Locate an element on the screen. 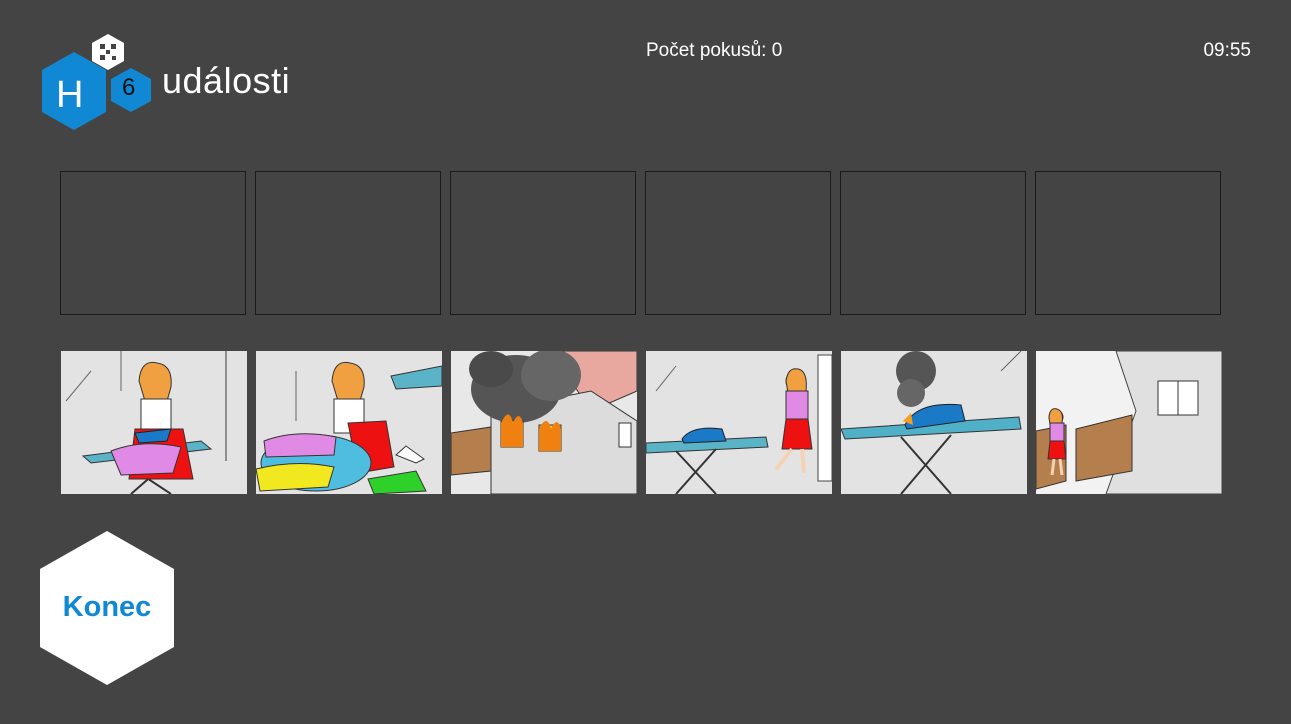 The image size is (1291, 724). card-house-on-fire is located at coordinates (544, 422).